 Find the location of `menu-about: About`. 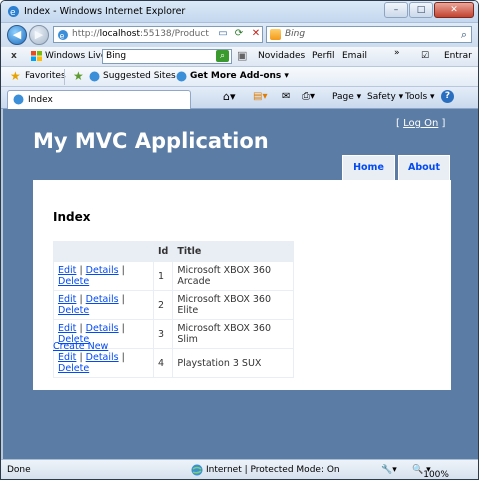

menu-about: About is located at coordinates (424, 167).